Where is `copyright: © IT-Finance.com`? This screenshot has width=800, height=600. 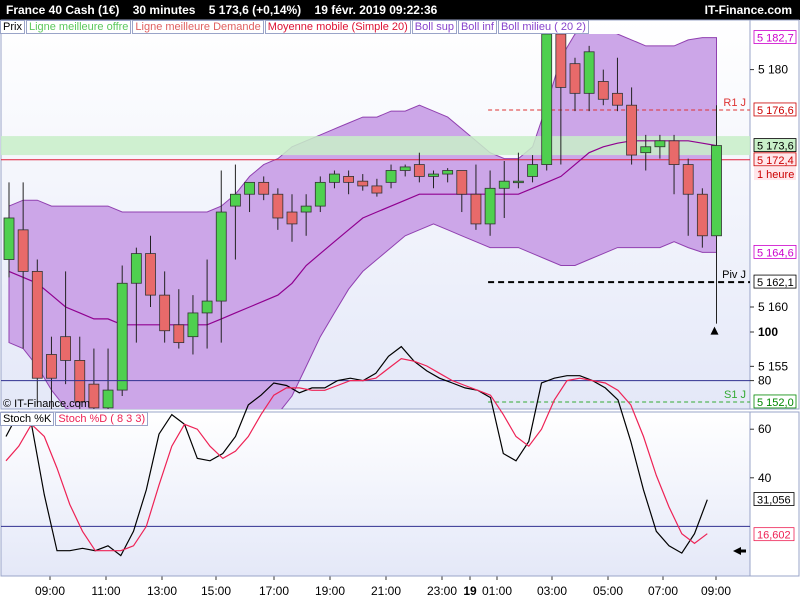
copyright: © IT-Finance.com is located at coordinates (46, 404).